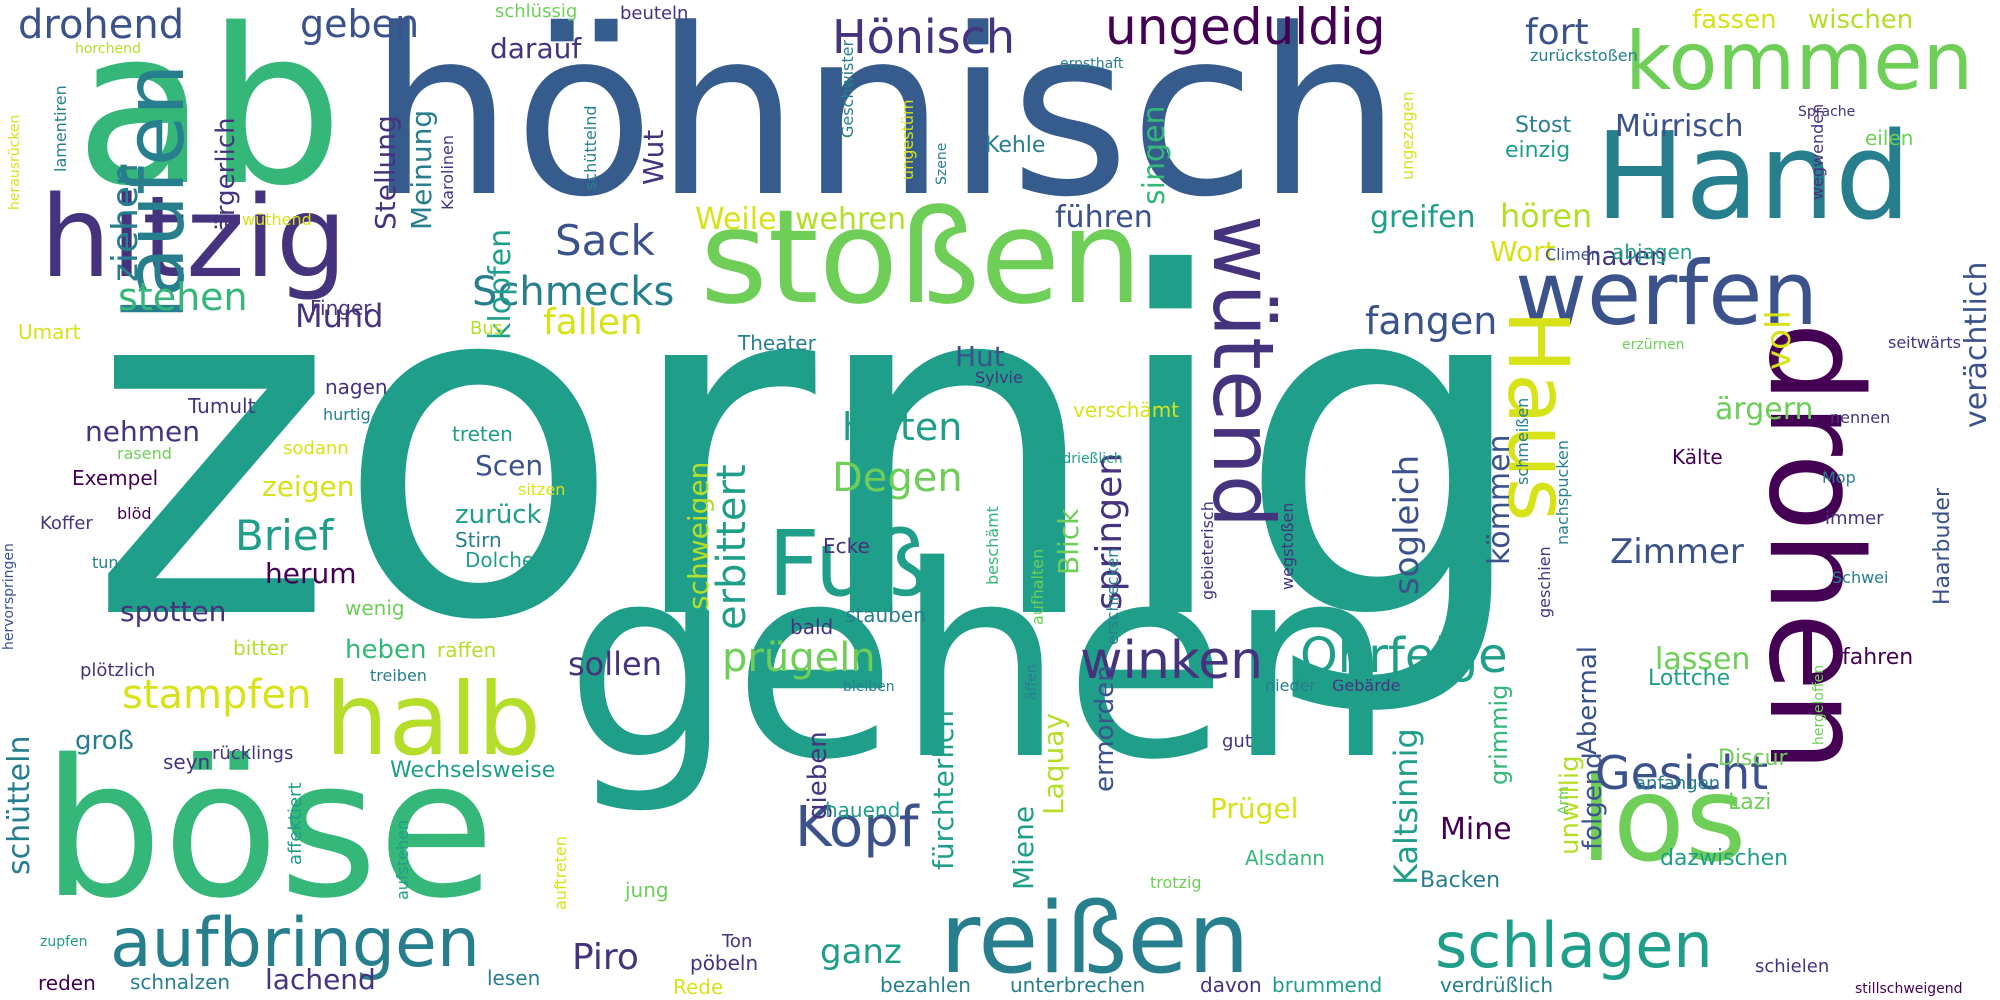 Image resolution: width=2000 pixels, height=1000 pixels. Describe the element at coordinates (1243, 372) in the screenshot. I see `word-wuetend: wütend` at that location.